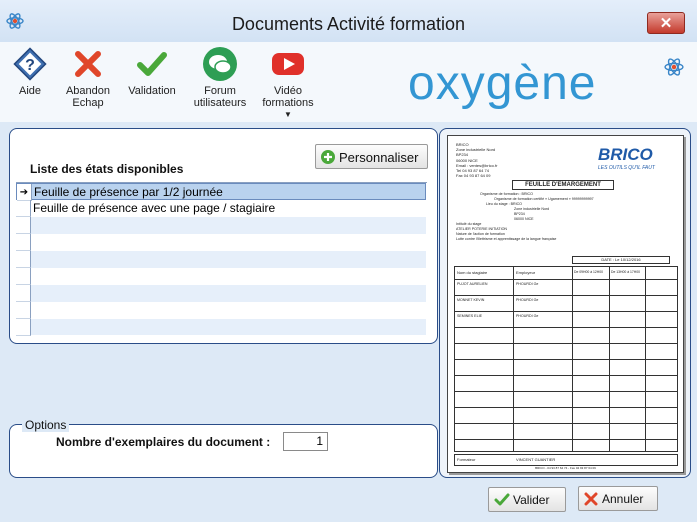  What do you see at coordinates (88, 103) in the screenshot?
I see `abandon-label-2: Echap` at bounding box center [88, 103].